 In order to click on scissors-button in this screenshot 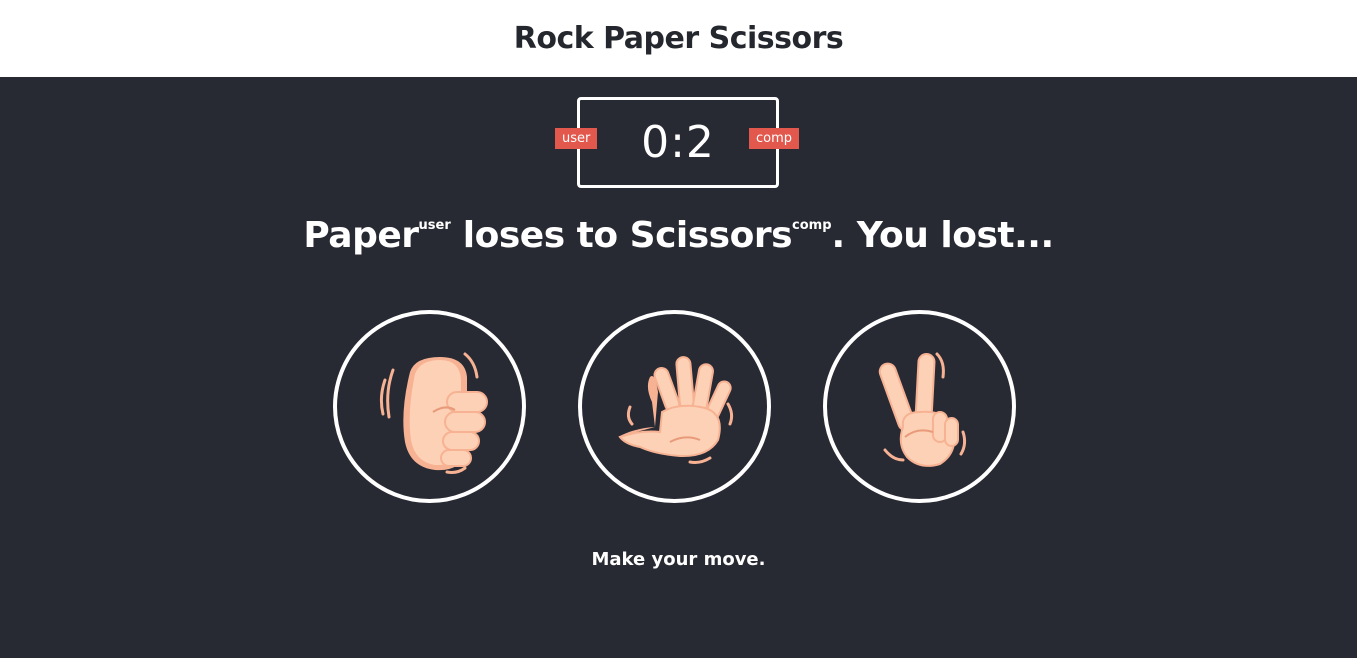, I will do `click(919, 406)`.